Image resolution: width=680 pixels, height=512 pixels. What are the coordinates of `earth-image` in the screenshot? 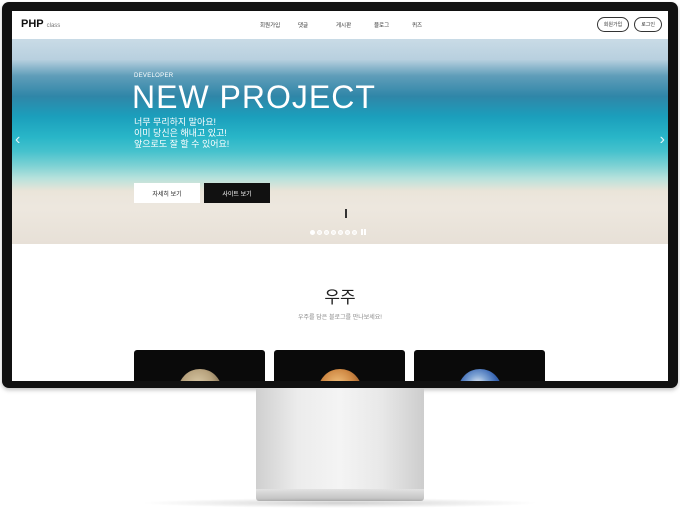 It's located at (480, 375).